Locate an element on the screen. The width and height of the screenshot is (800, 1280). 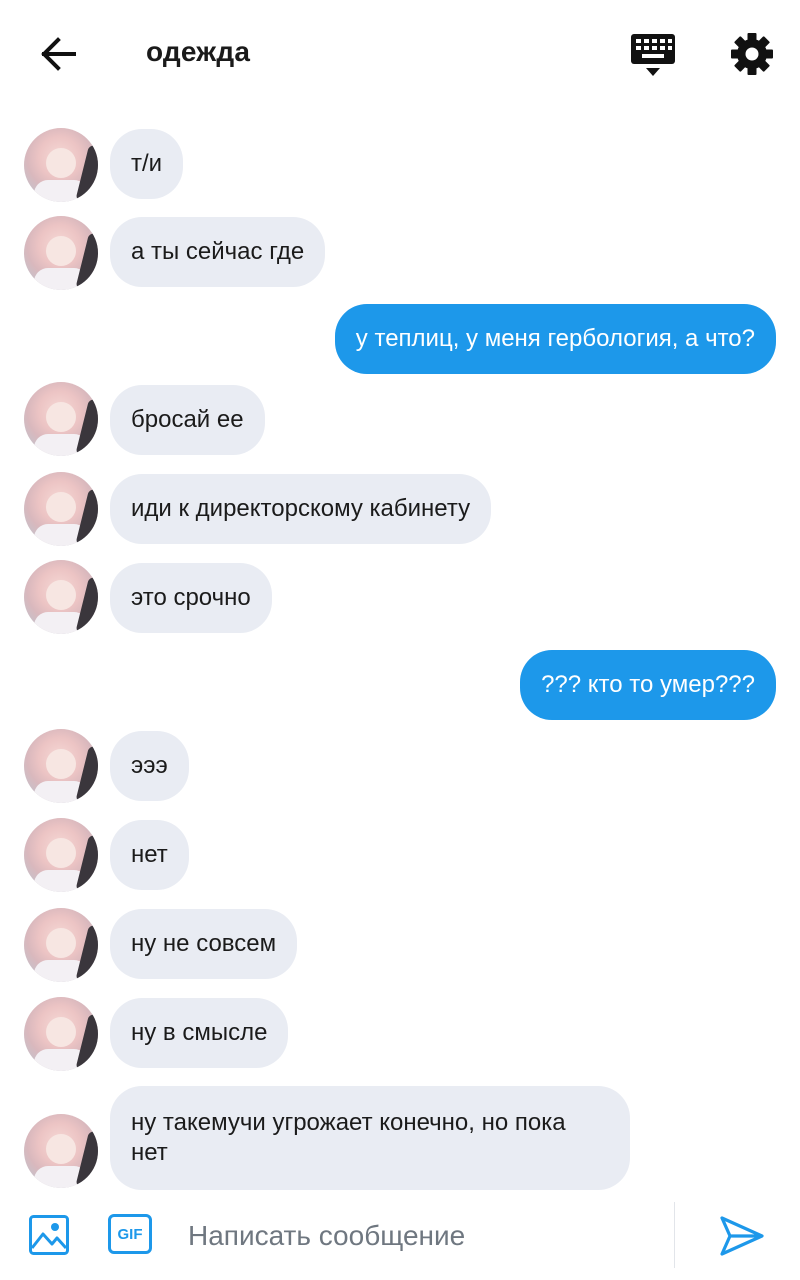
gear-icon is located at coordinates (752, 54).